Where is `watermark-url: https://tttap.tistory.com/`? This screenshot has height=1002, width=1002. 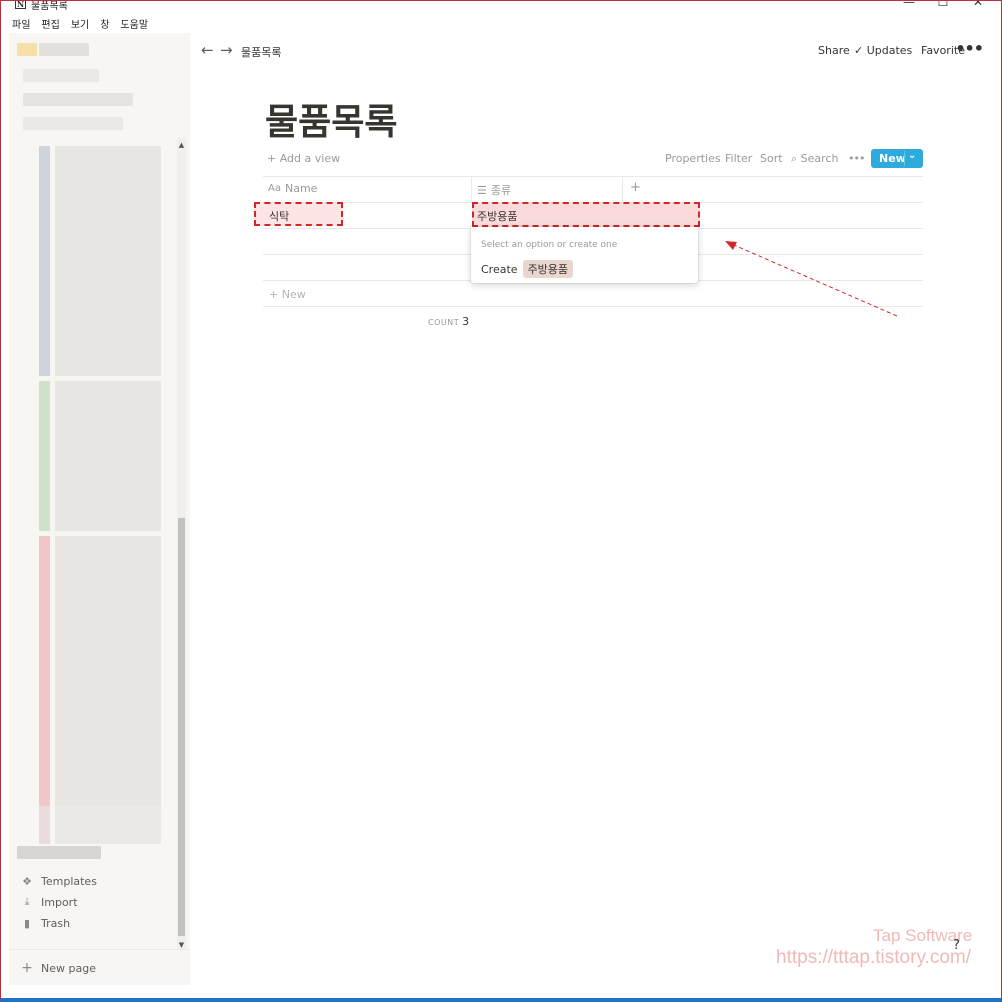
watermark-url: https://tttap.tistory.com/ is located at coordinates (873, 957).